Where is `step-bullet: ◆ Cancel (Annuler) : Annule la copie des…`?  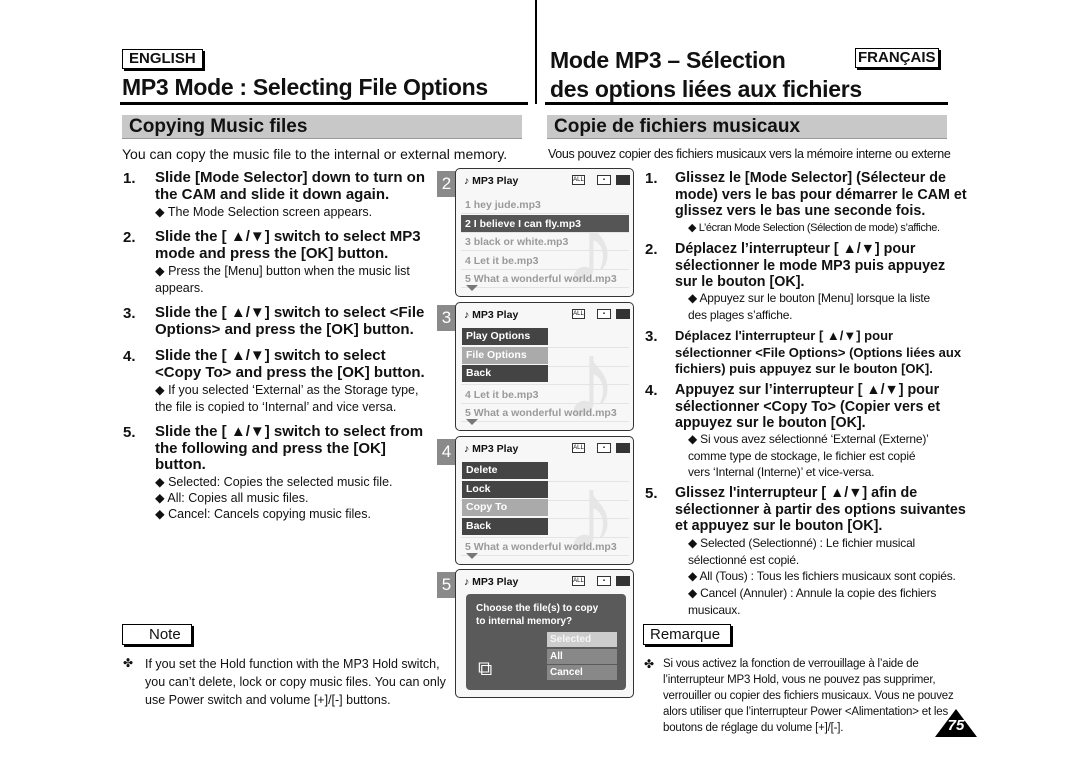
step-bullet: ◆ Cancel (Annuler) : Annule la copie des… is located at coordinates (812, 601).